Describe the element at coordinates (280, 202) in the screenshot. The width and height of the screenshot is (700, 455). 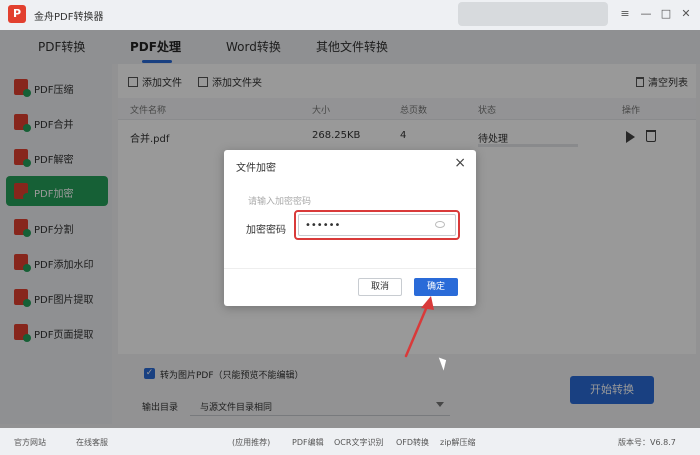
I see `password-hint: 请输入加密密码` at that location.